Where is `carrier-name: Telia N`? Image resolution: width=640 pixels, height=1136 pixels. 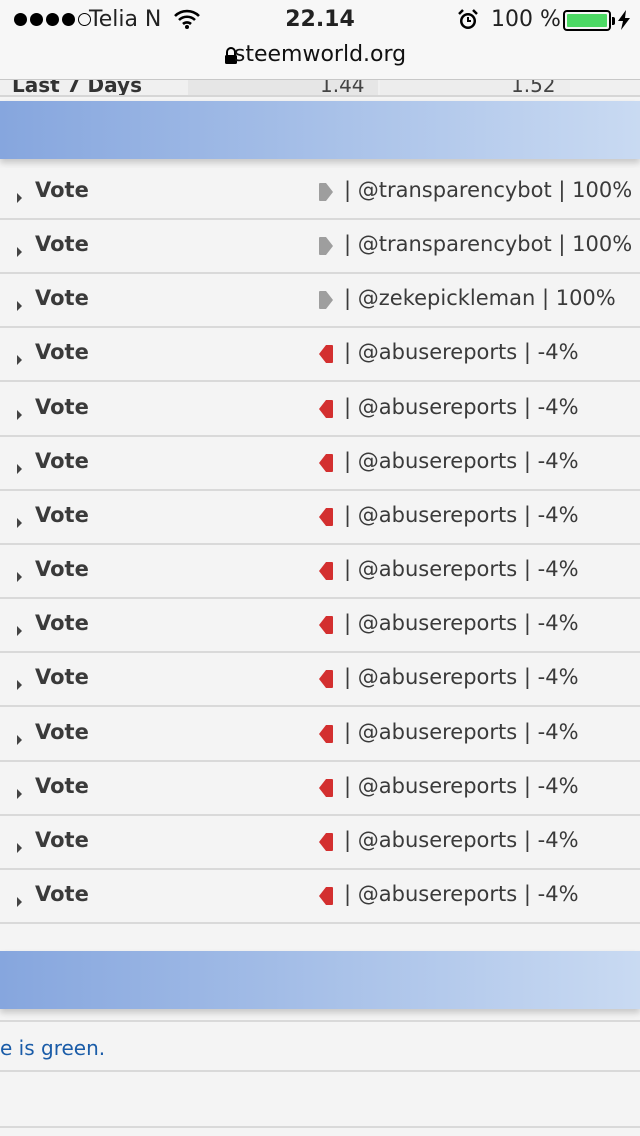 carrier-name: Telia N is located at coordinates (125, 19).